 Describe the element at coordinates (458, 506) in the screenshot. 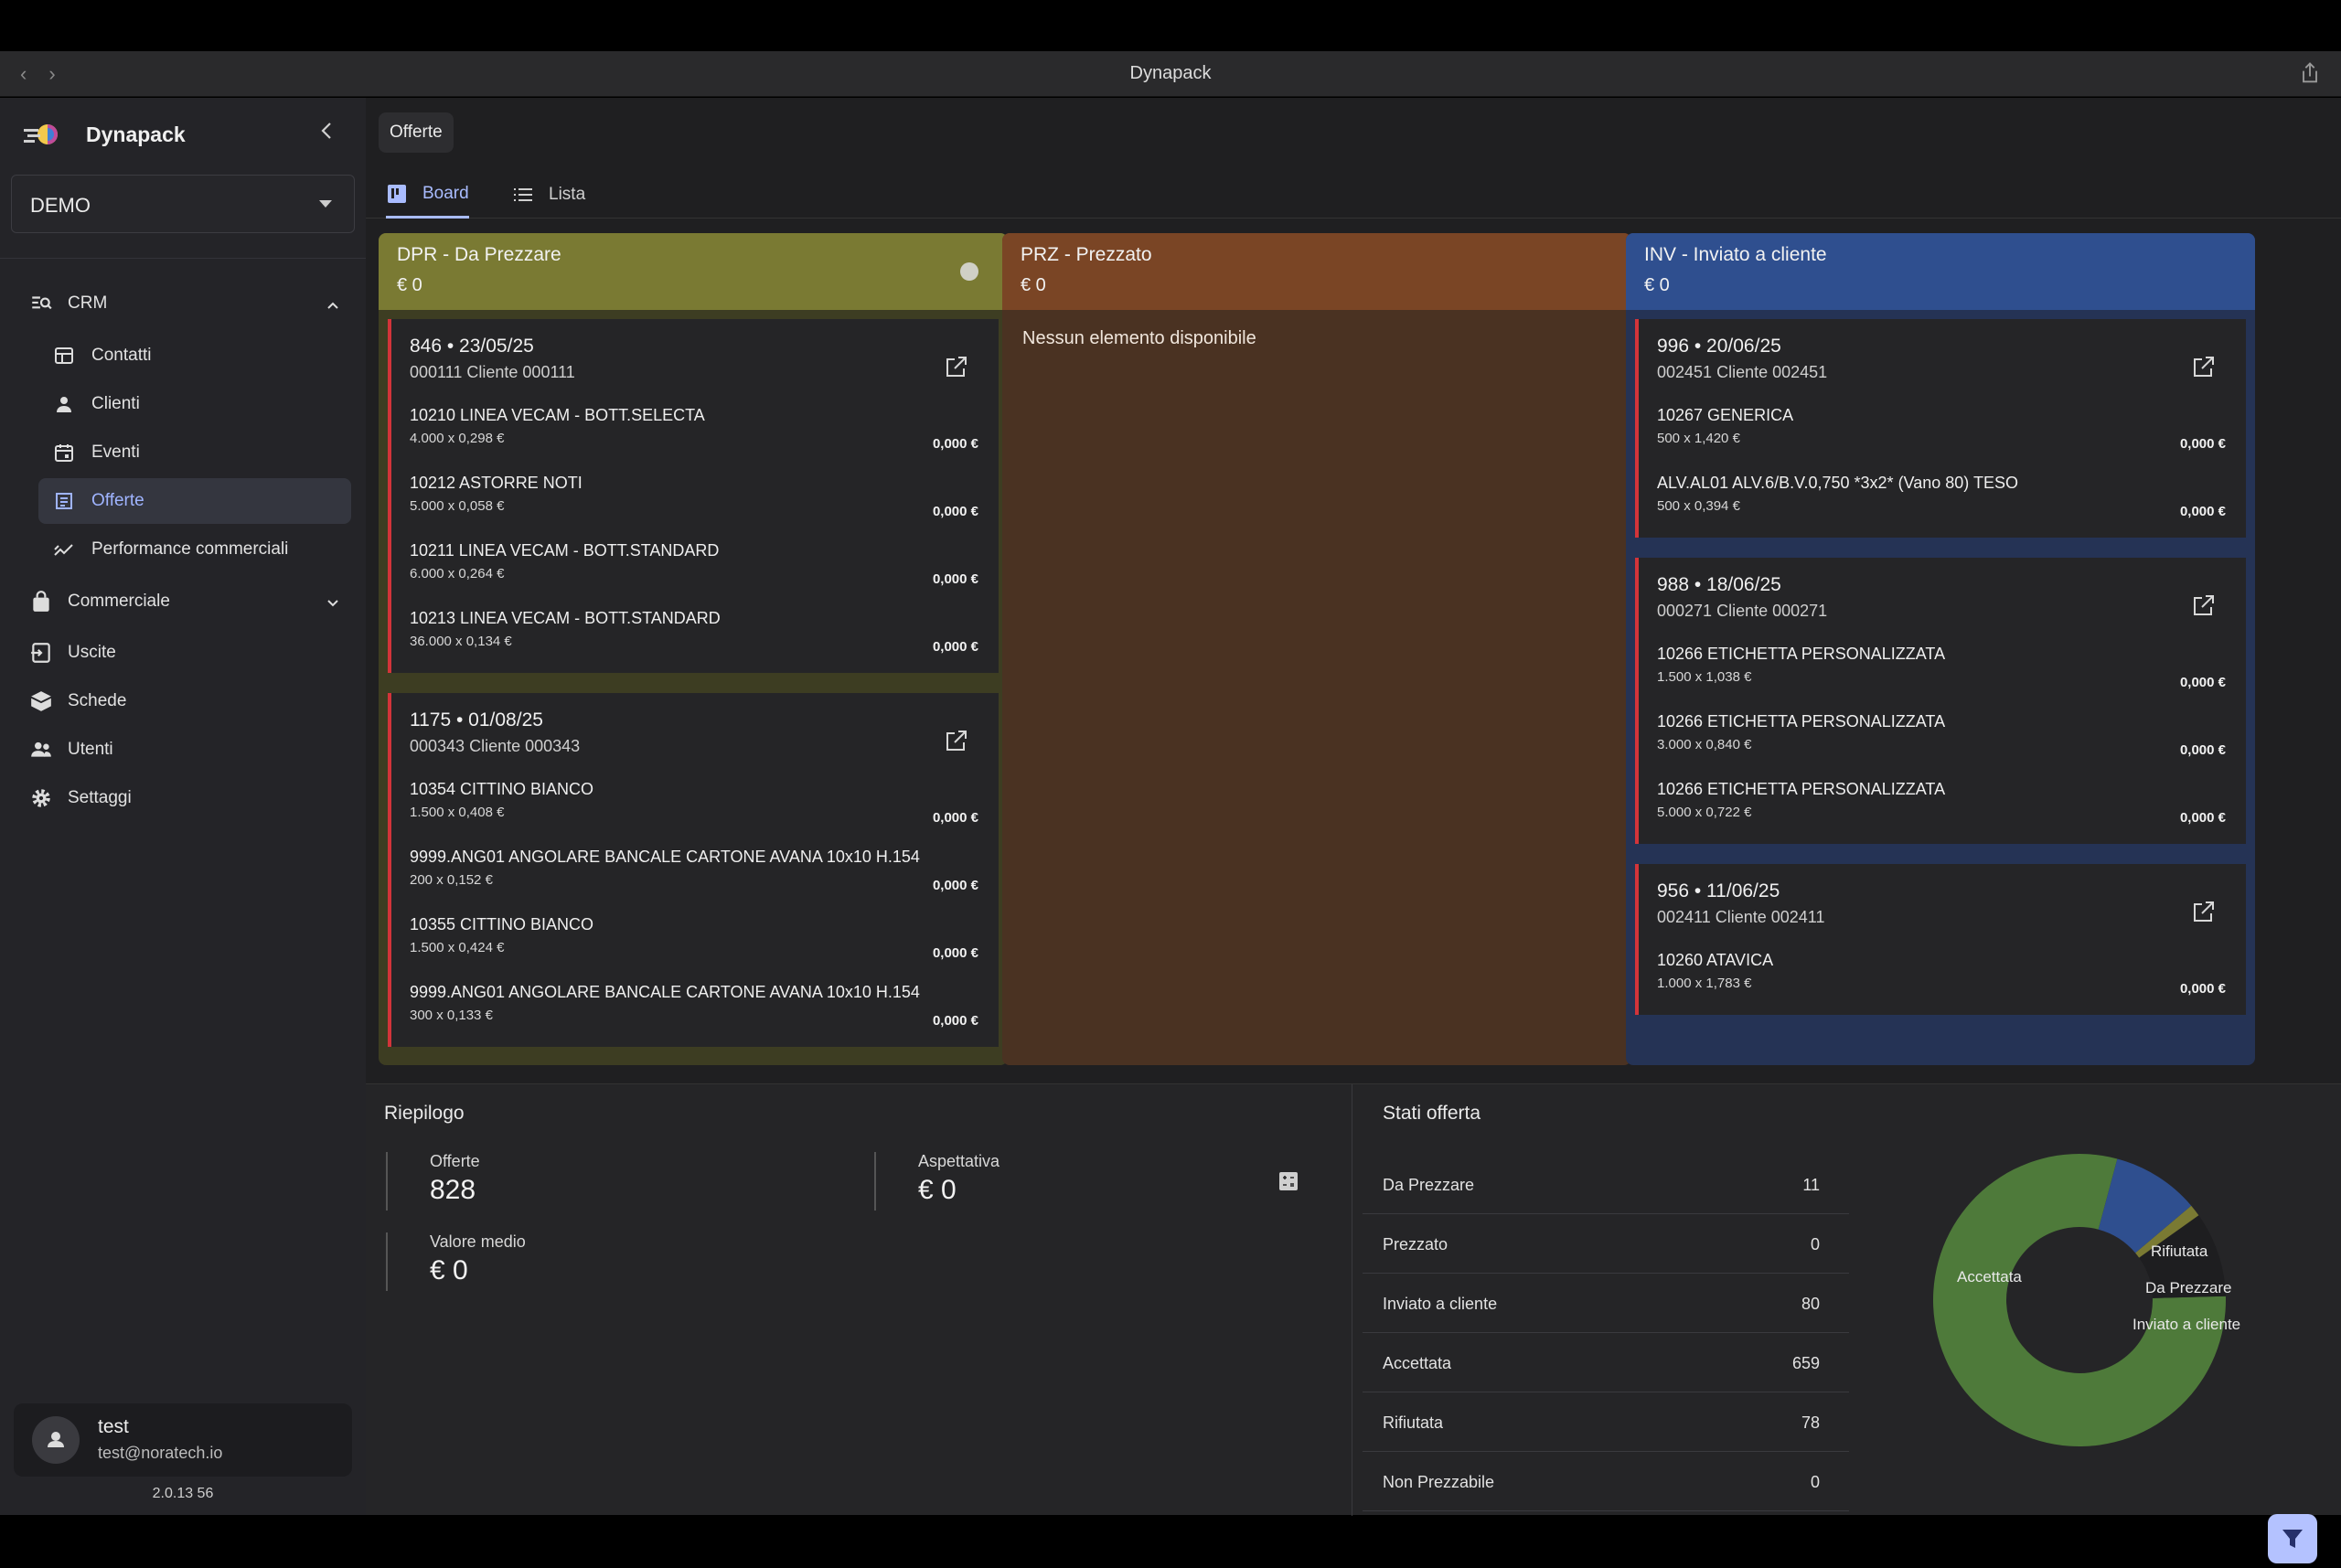

I see `line-quantity-price: 5.000 x 0,058 €` at that location.